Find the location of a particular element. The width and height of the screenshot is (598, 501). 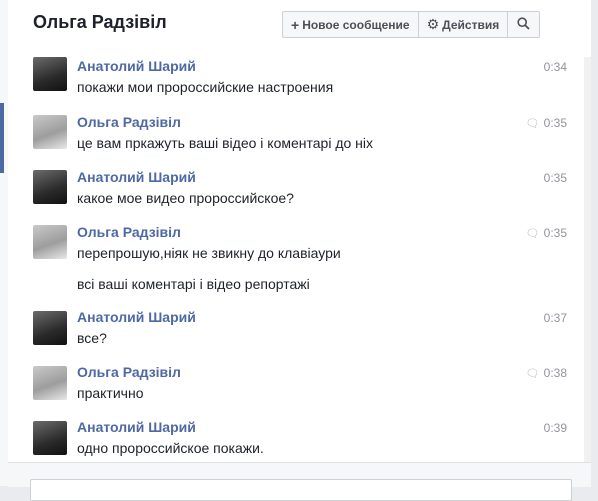

search-icon is located at coordinates (523, 24).